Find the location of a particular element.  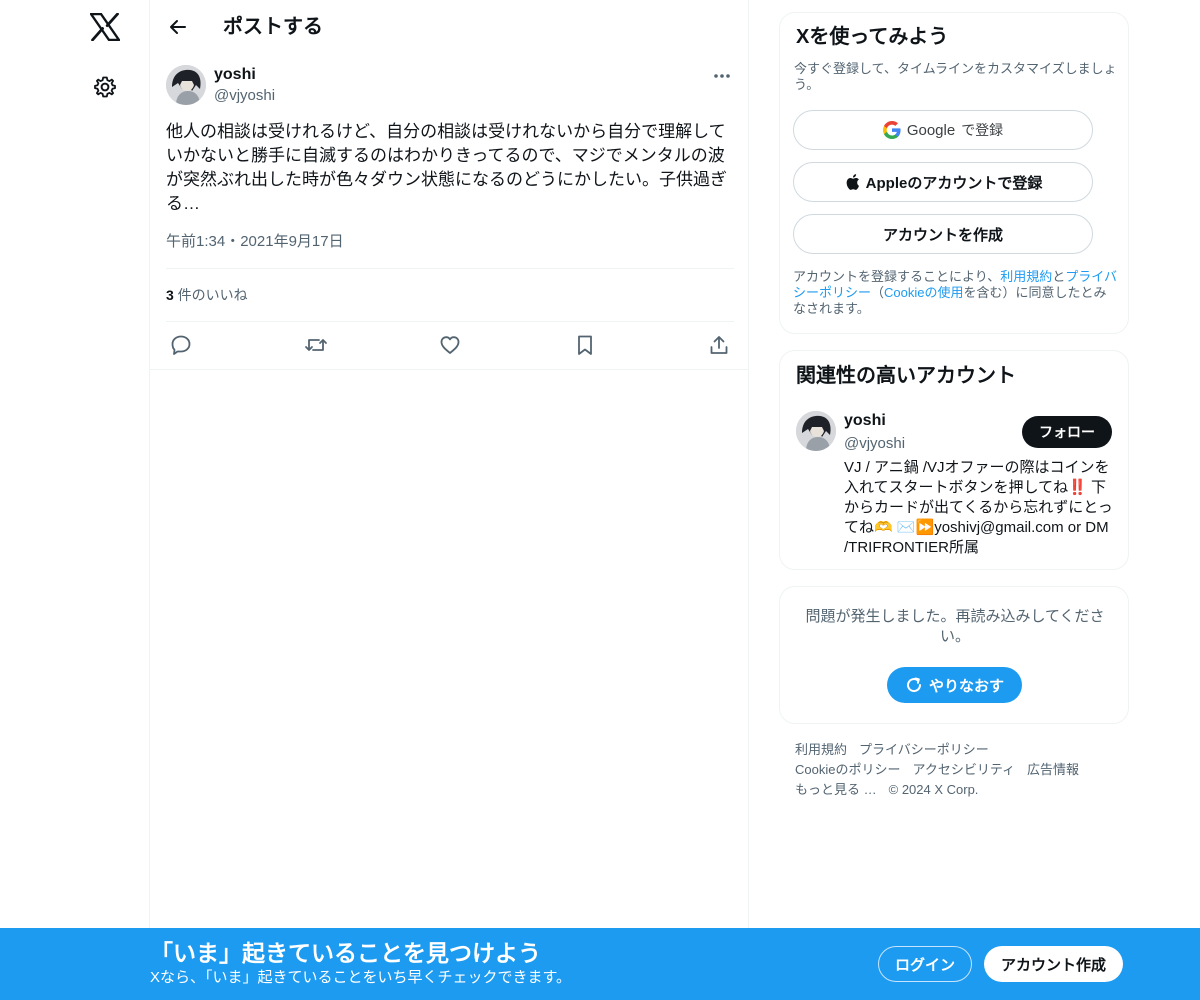

login-button: ログイン is located at coordinates (925, 964).